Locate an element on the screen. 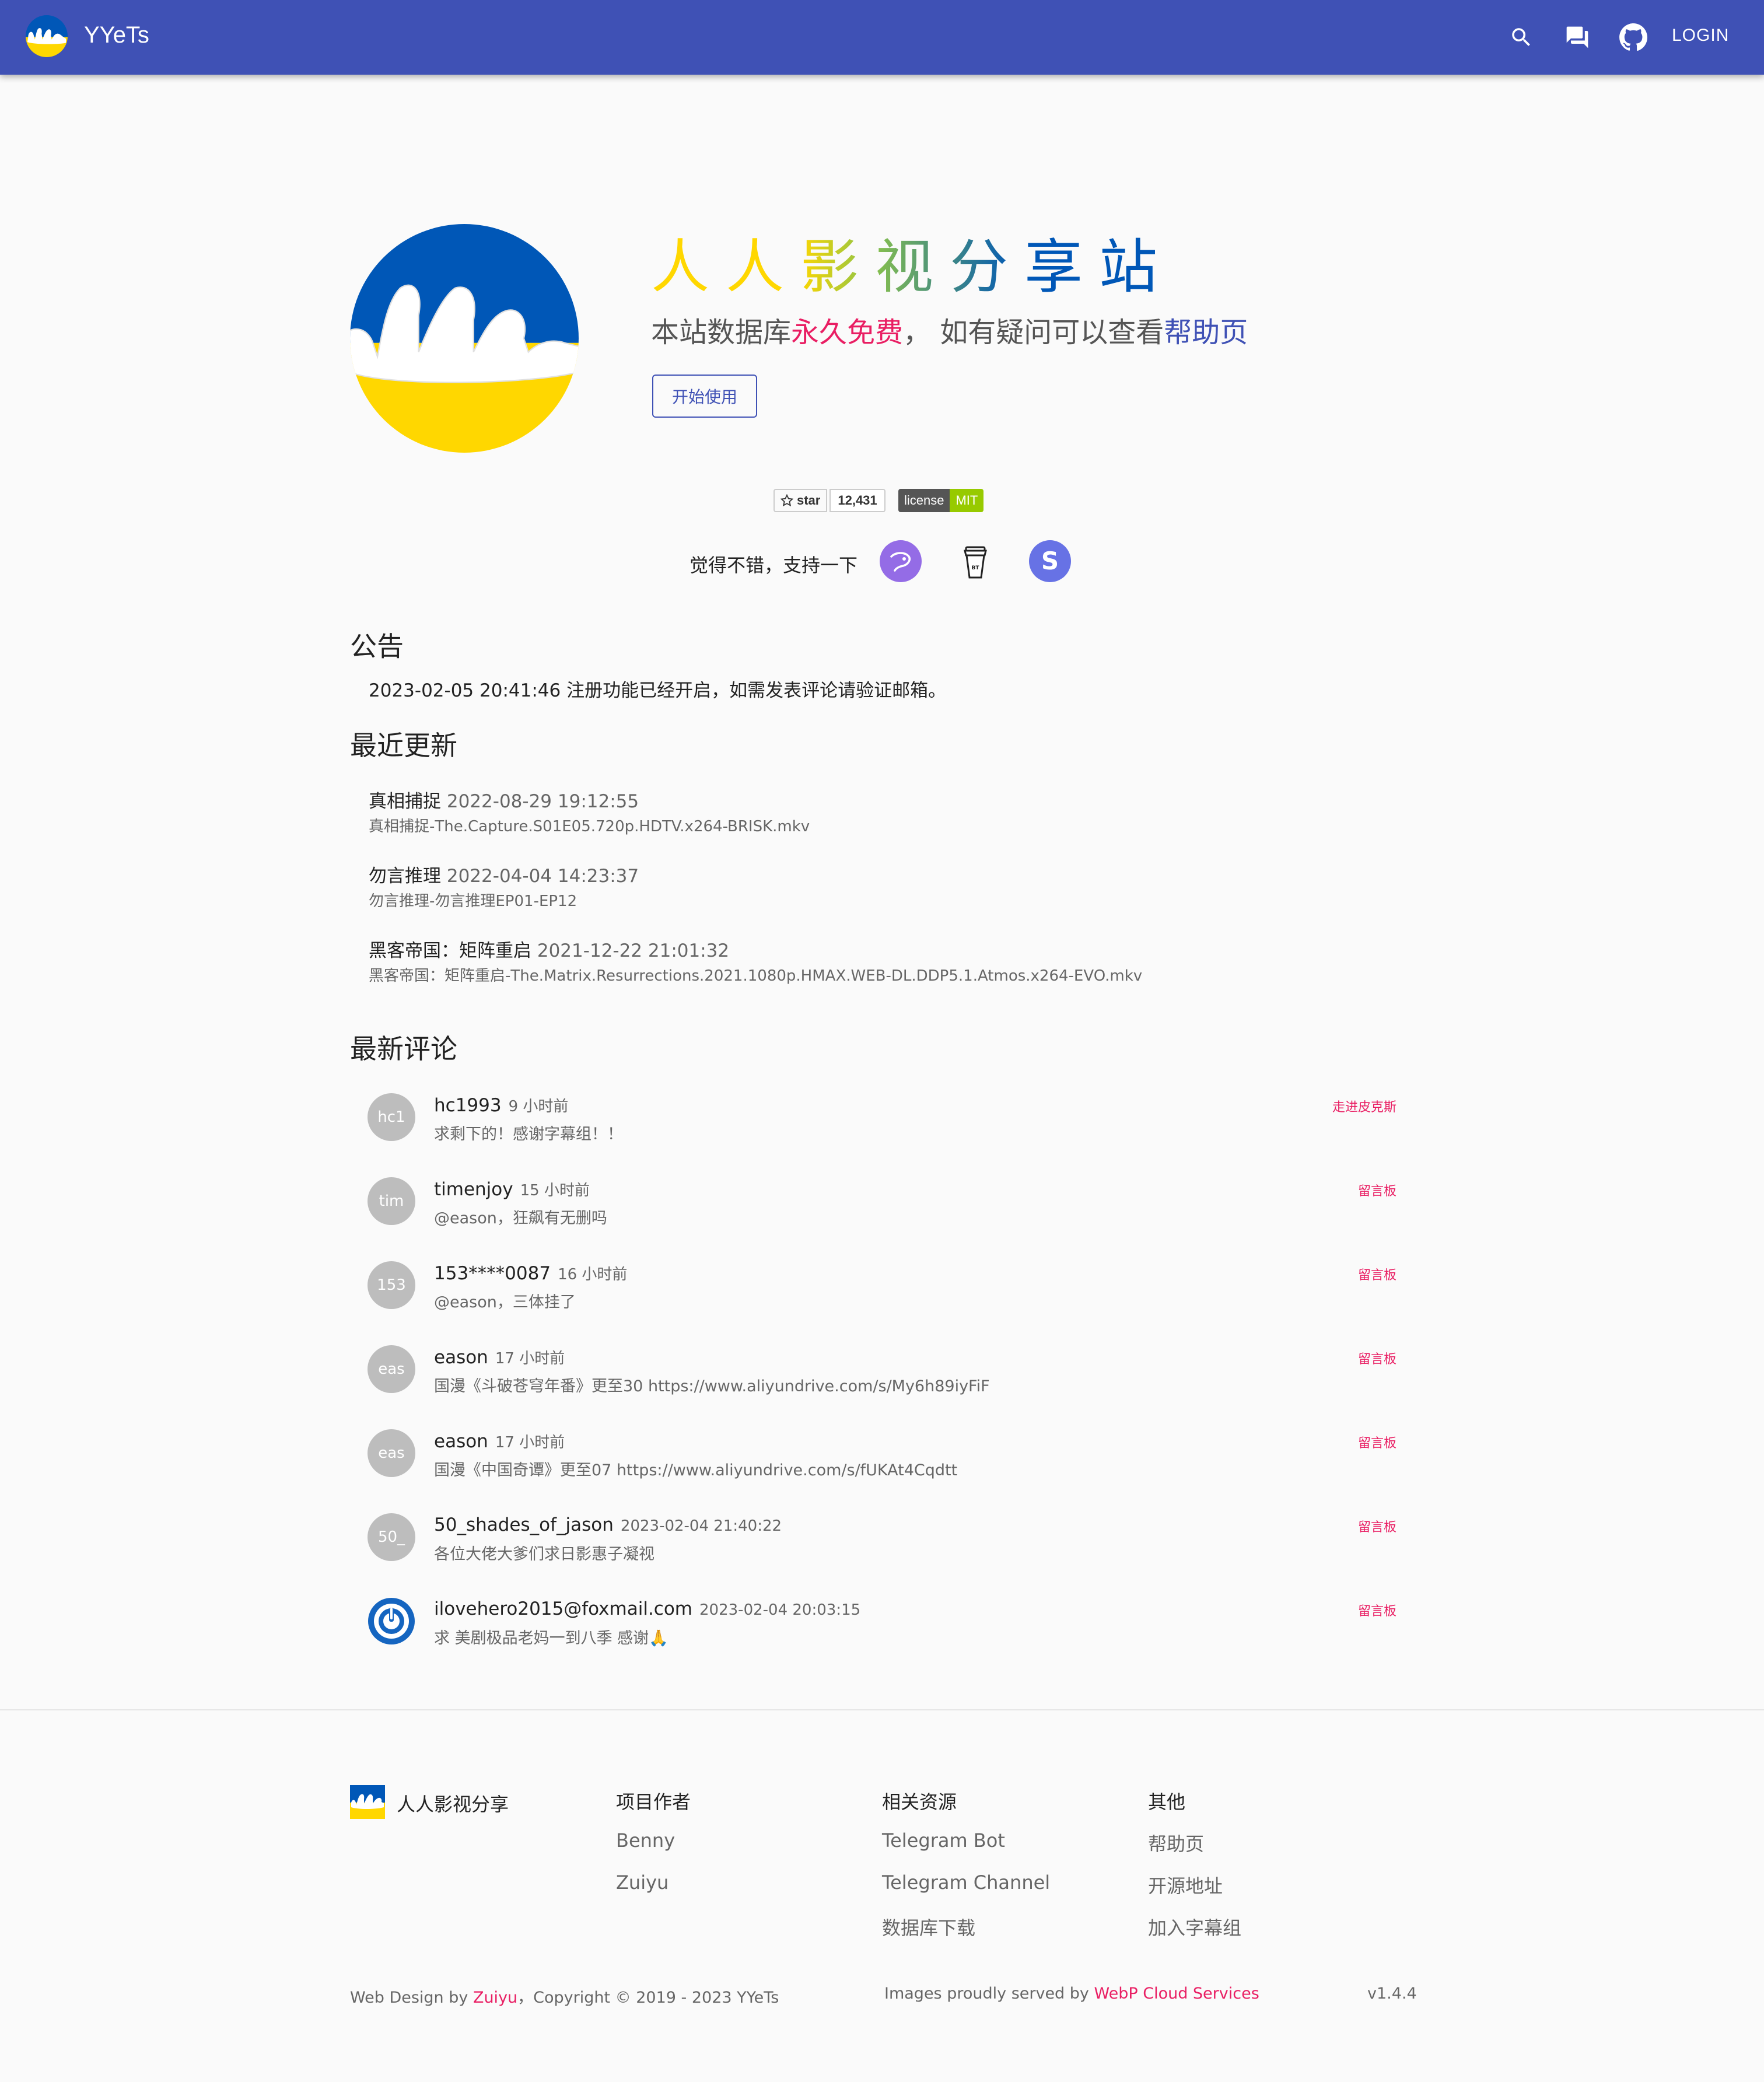 The image size is (1764, 2082). comment-time: 16 小时前 is located at coordinates (593, 1274).